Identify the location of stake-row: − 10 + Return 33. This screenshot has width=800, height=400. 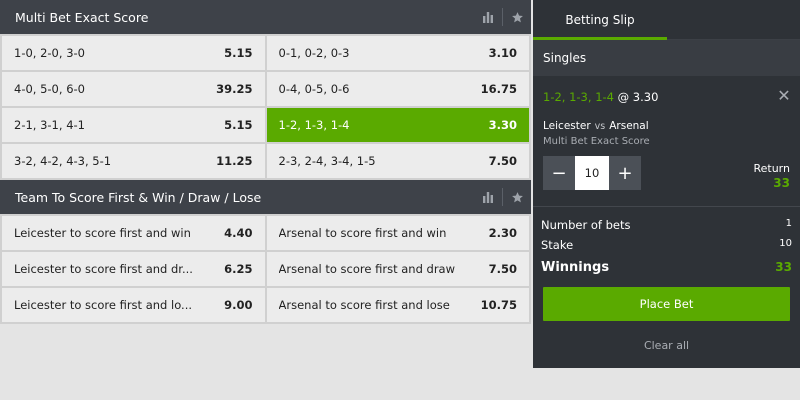
(666, 173).